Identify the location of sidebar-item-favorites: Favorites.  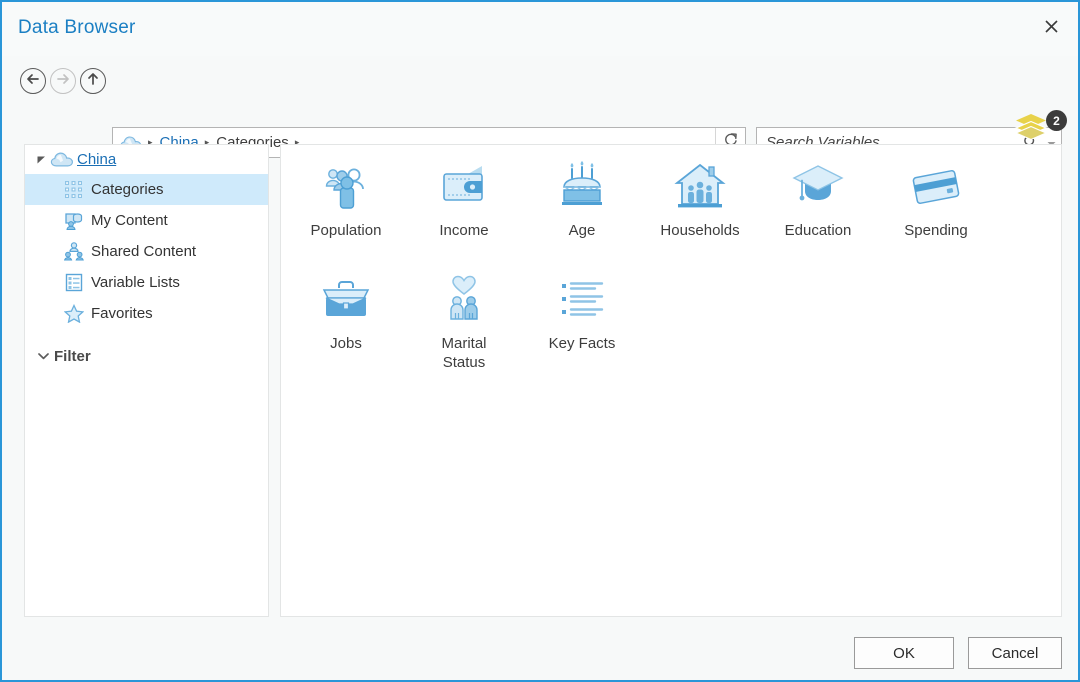
(146, 313).